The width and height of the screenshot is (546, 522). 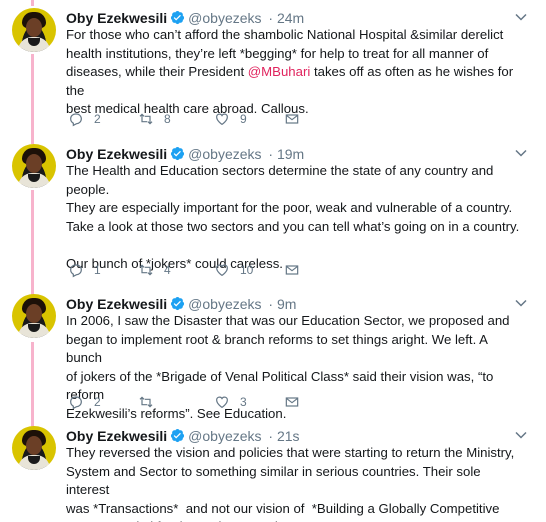 I want to click on like-count: 9, so click(x=243, y=119).